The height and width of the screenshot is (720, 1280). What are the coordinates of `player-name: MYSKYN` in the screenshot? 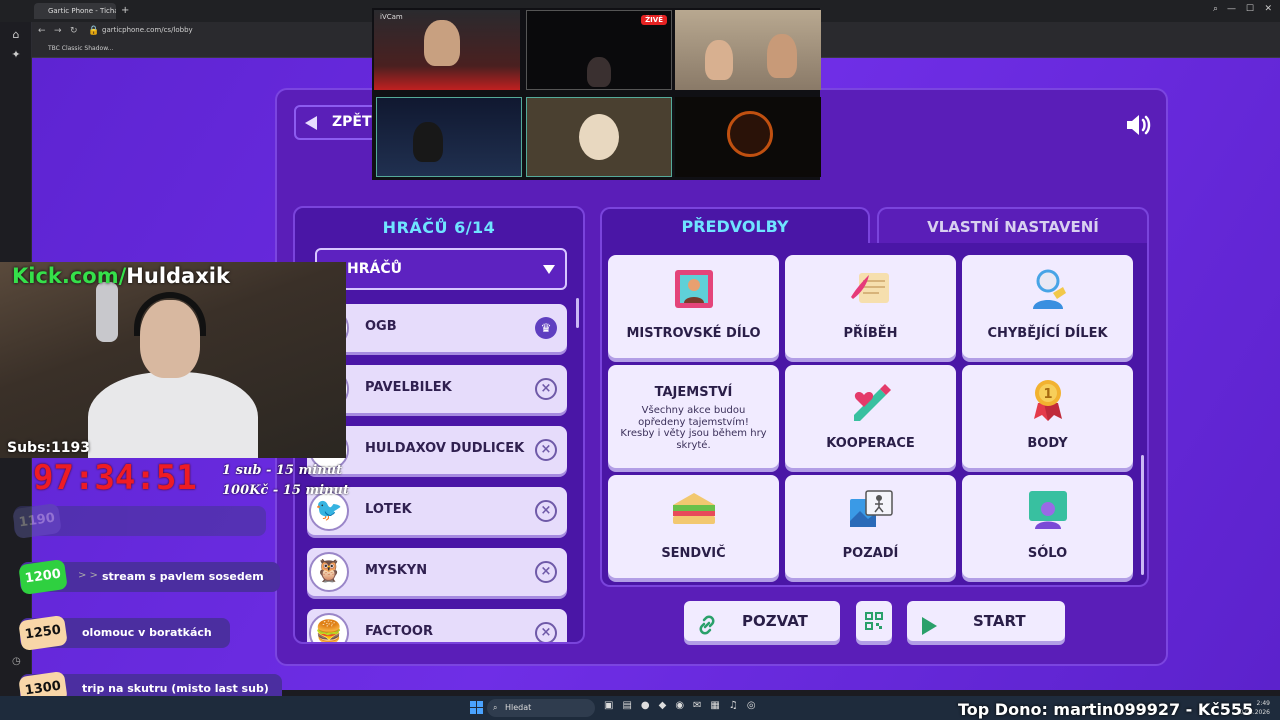 It's located at (396, 570).